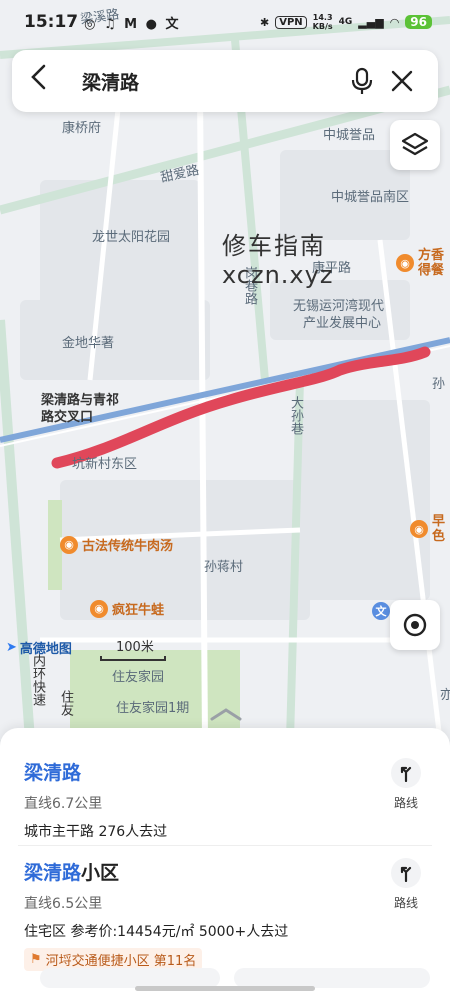 This screenshot has width=450, height=1000. Describe the element at coordinates (225, 845) in the screenshot. I see `divider` at that location.